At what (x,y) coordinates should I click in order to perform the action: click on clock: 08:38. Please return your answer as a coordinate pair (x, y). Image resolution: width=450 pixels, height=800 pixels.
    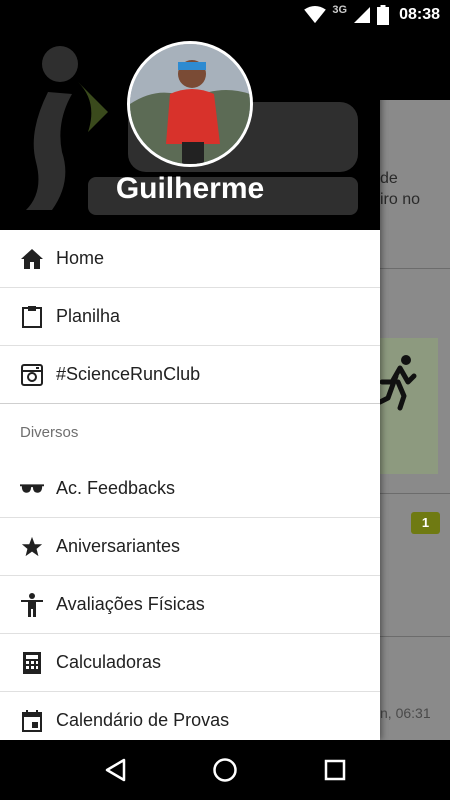
    Looking at the image, I should click on (419, 14).